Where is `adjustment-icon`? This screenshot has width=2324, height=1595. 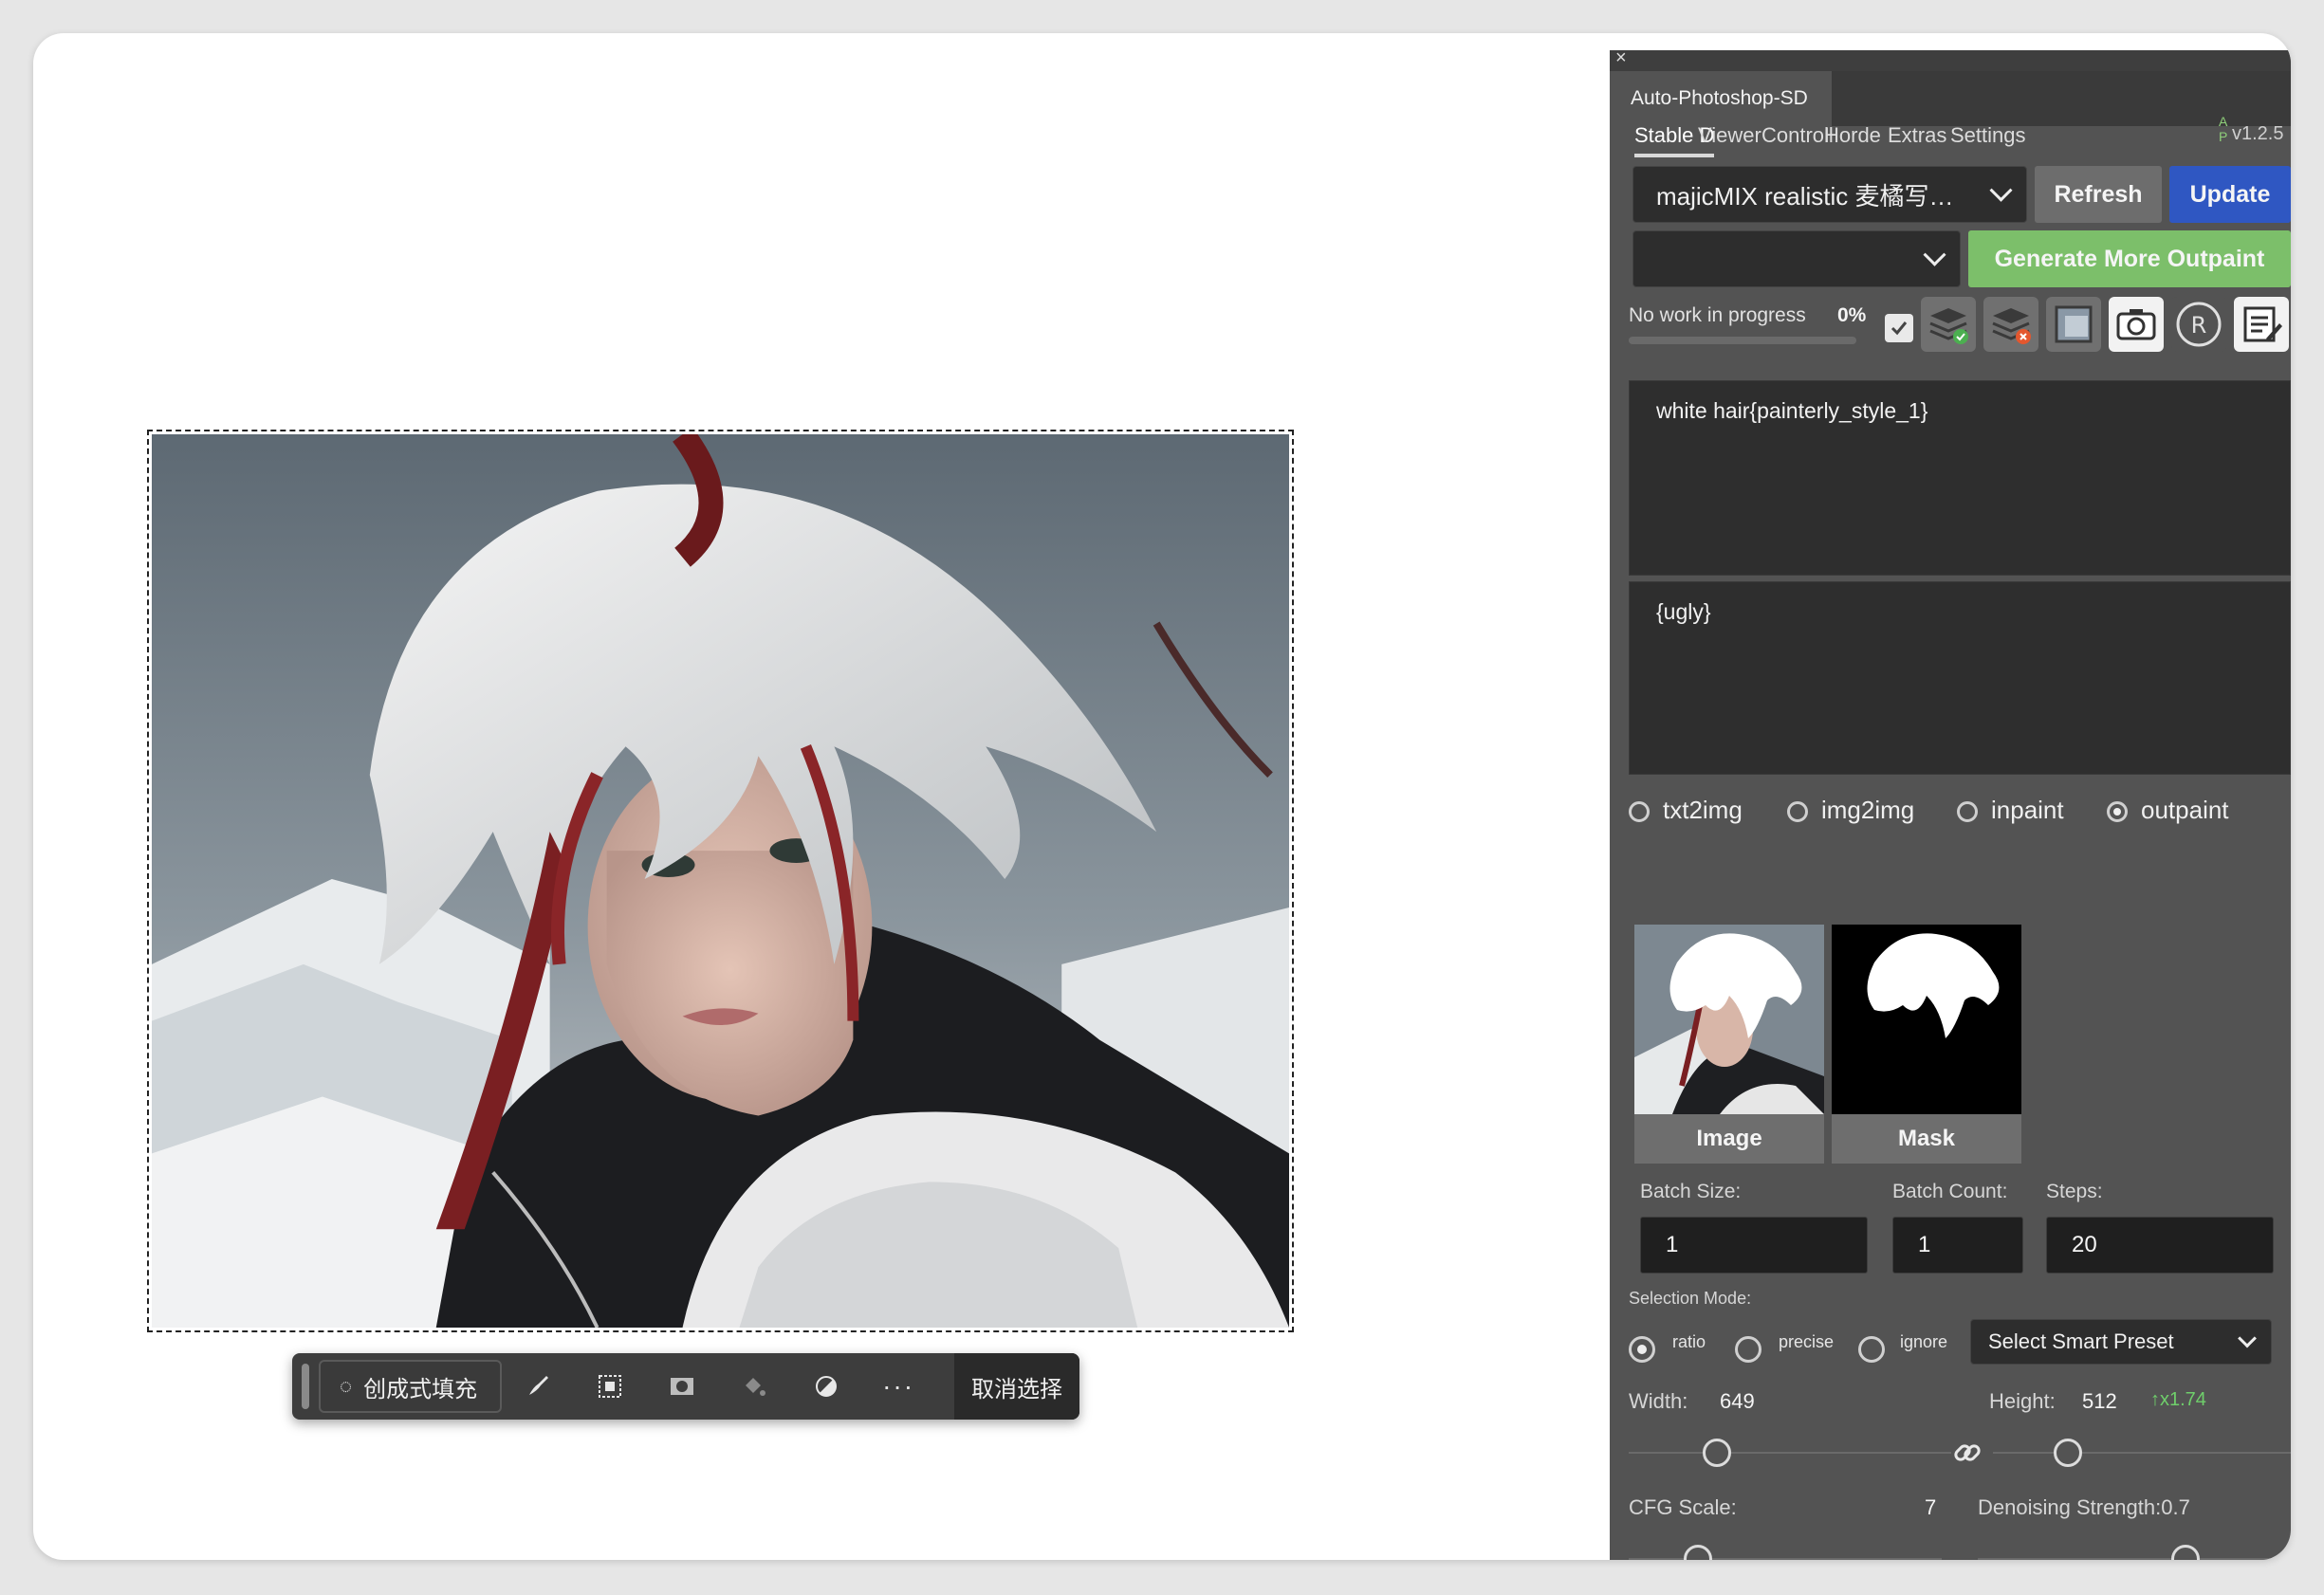 adjustment-icon is located at coordinates (826, 1386).